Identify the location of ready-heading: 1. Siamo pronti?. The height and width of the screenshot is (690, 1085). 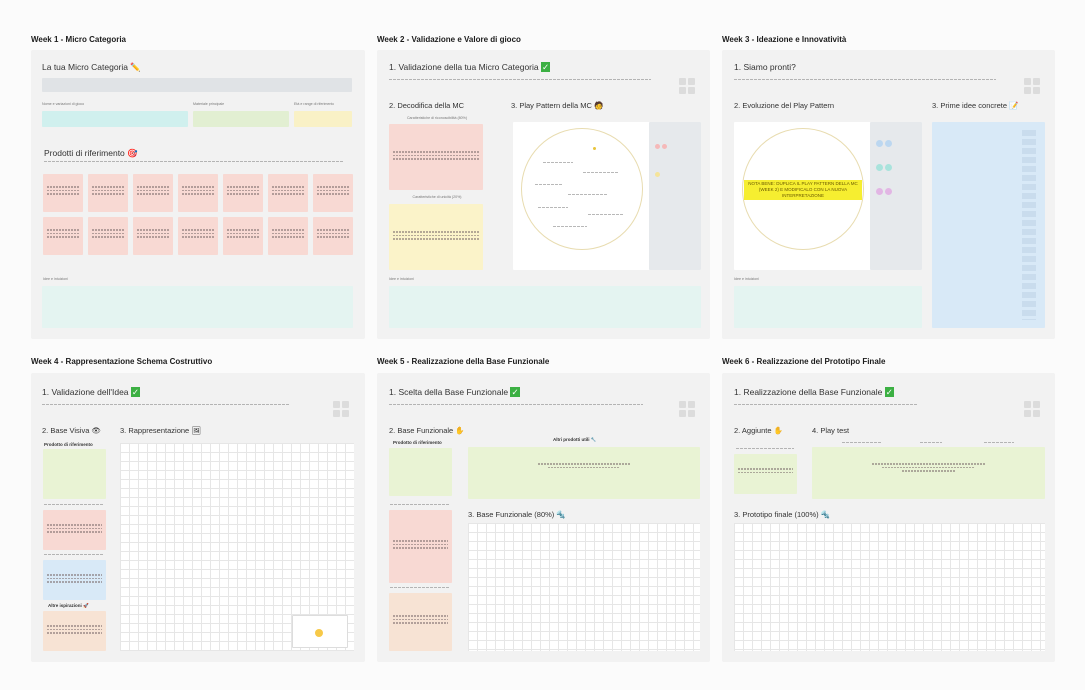
(765, 67).